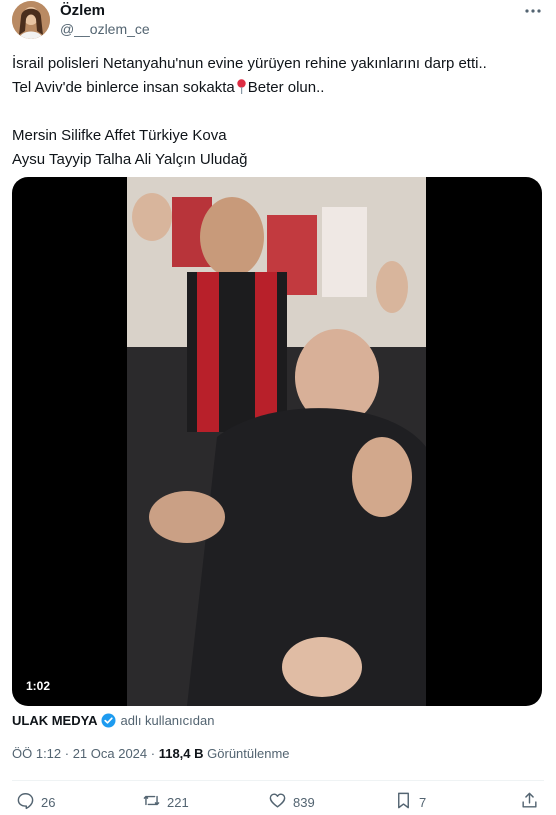  What do you see at coordinates (105, 29) in the screenshot?
I see `user-handle: @__ozlem_ce` at bounding box center [105, 29].